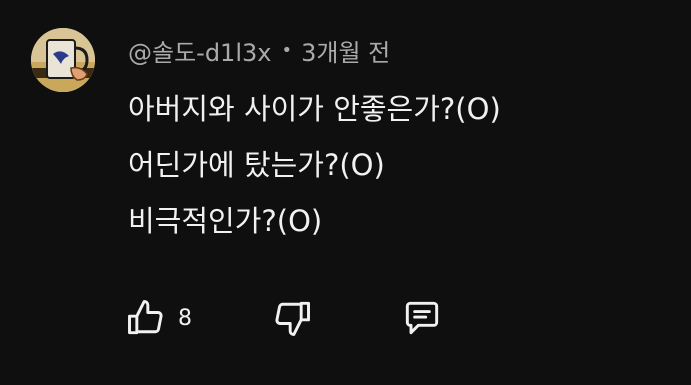 This screenshot has height=385, width=691. What do you see at coordinates (225, 221) in the screenshot?
I see `comment-line: 비극적인가?(O)` at bounding box center [225, 221].